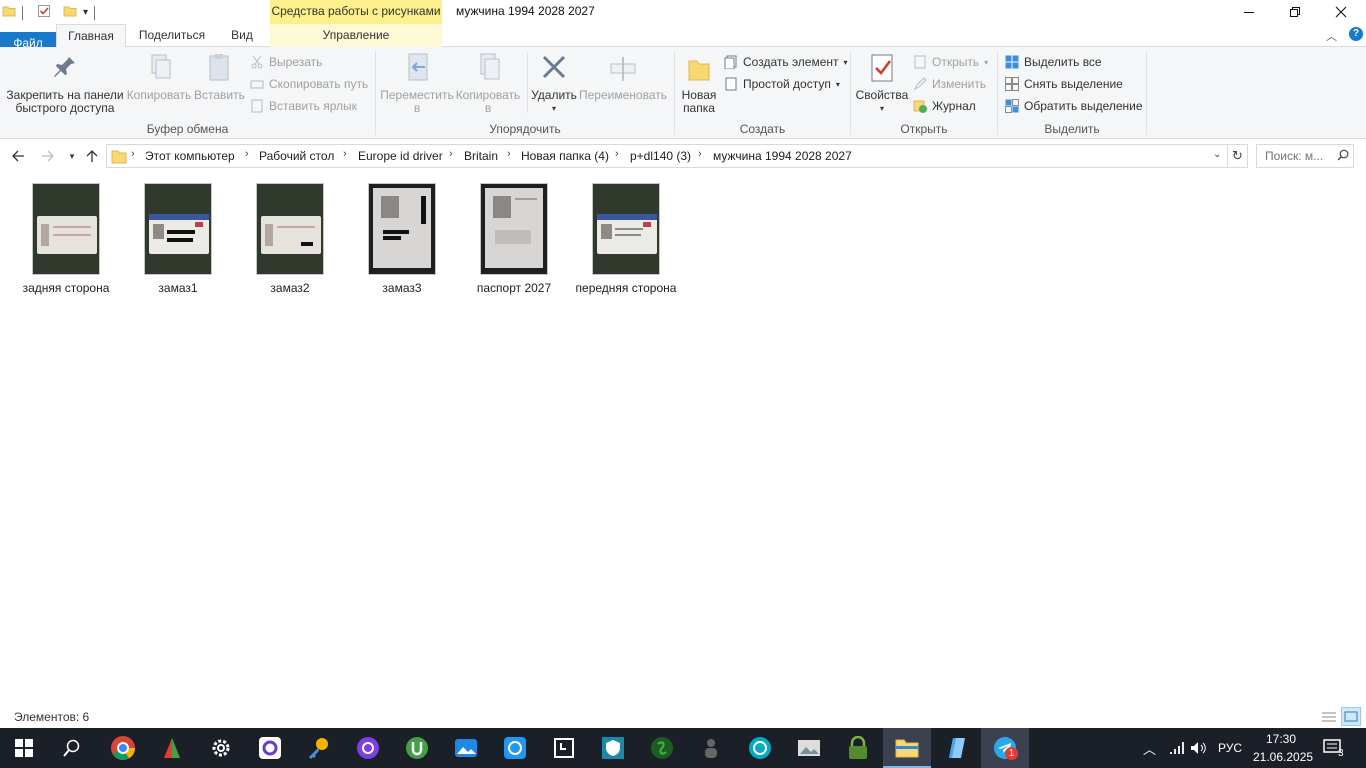  What do you see at coordinates (907, 748) in the screenshot?
I see `file-explorer-icon` at bounding box center [907, 748].